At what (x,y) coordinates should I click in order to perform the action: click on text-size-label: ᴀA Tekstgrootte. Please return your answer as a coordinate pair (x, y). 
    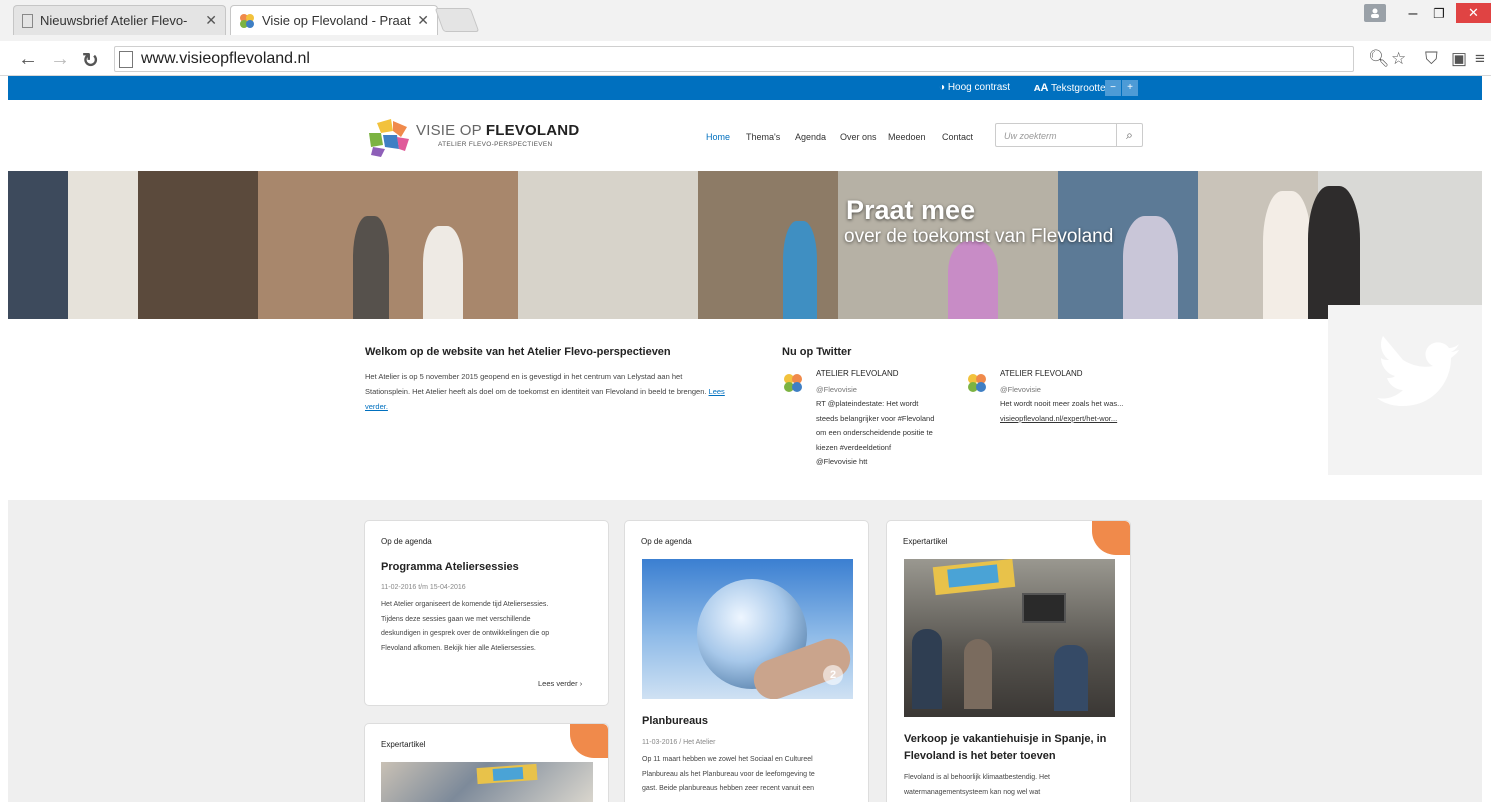
    Looking at the image, I should click on (1070, 88).